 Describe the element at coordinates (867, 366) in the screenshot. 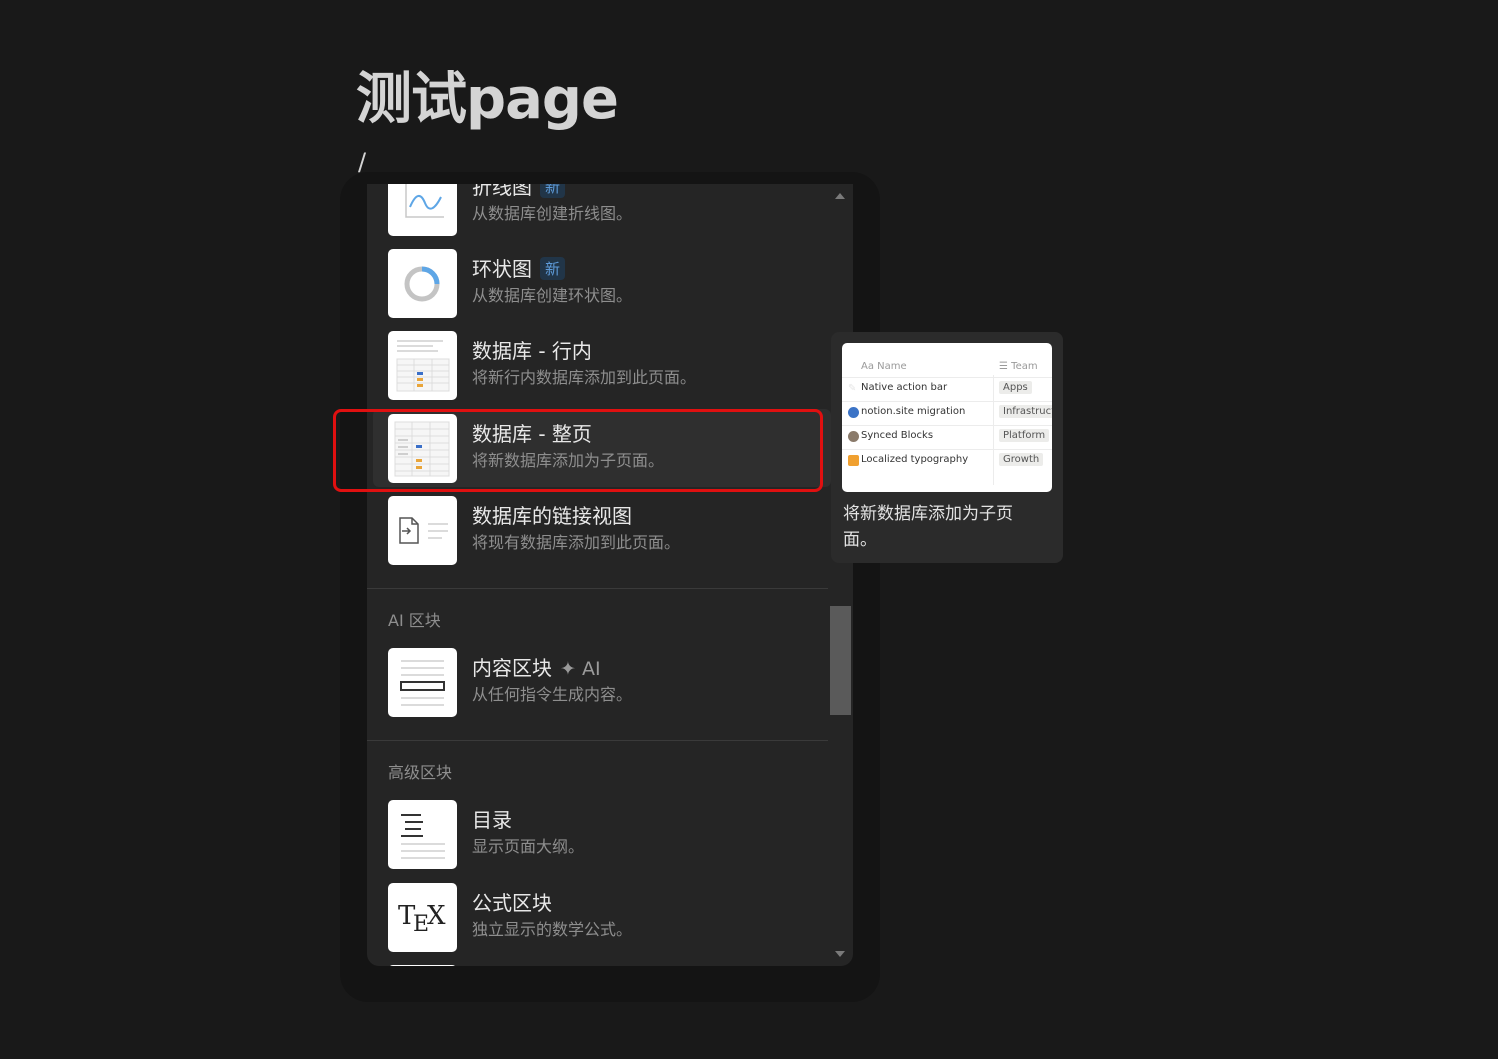

I see `text-property-icon: Aa` at that location.